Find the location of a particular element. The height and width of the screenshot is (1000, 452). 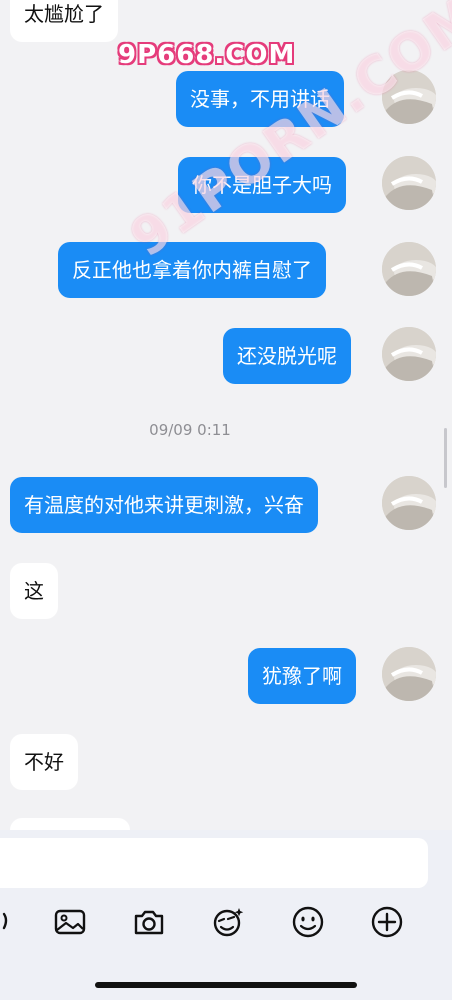

microphone-icon is located at coordinates (11, 922).